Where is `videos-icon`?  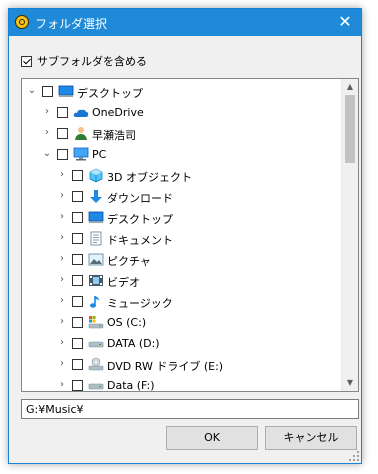
videos-icon is located at coordinates (96, 280).